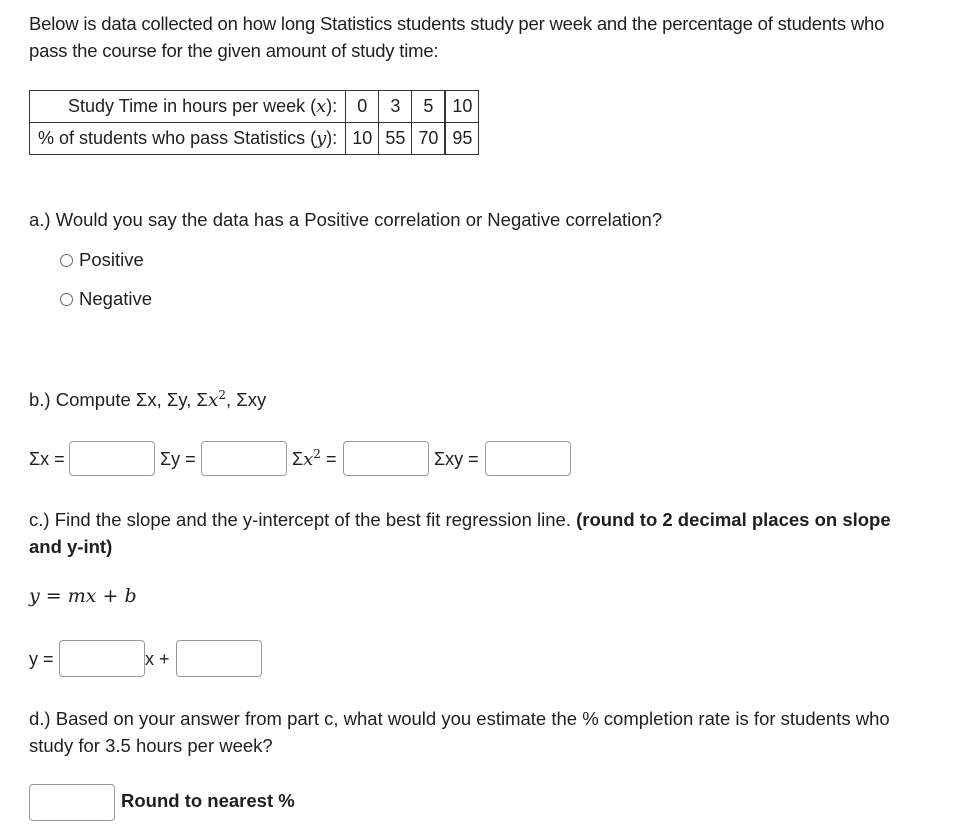 This screenshot has height=832, width=972. Describe the element at coordinates (246, 400) in the screenshot. I see `question-text: , Σxy` at that location.